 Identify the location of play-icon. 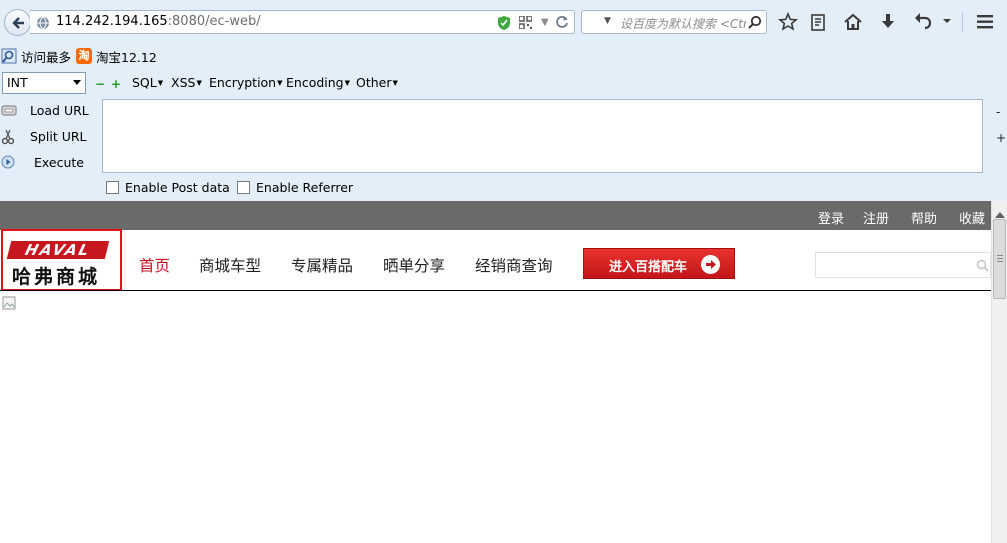
(8, 162).